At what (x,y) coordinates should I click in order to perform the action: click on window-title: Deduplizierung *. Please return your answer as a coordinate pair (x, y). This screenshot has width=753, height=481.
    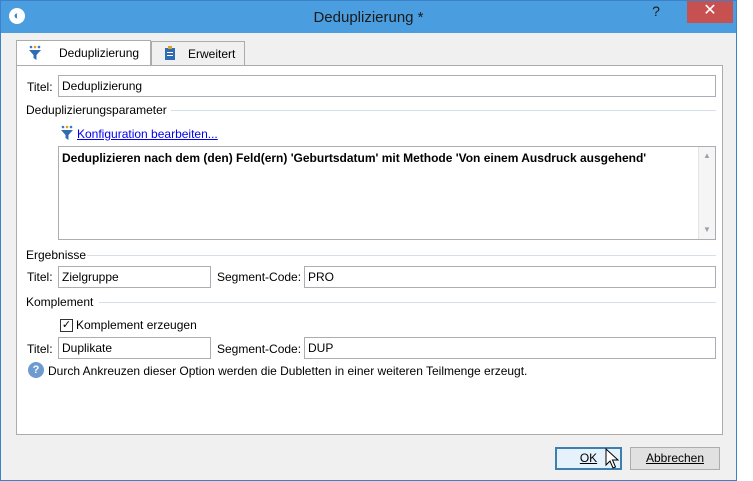
    Looking at the image, I should click on (368, 17).